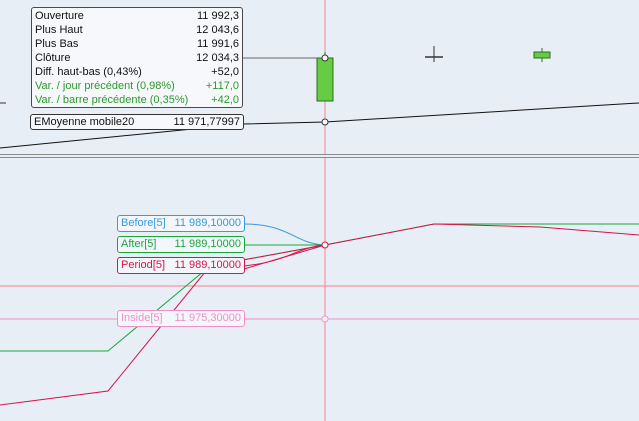 The height and width of the screenshot is (421, 639). What do you see at coordinates (325, 245) in the screenshot?
I see `series-marker` at bounding box center [325, 245].